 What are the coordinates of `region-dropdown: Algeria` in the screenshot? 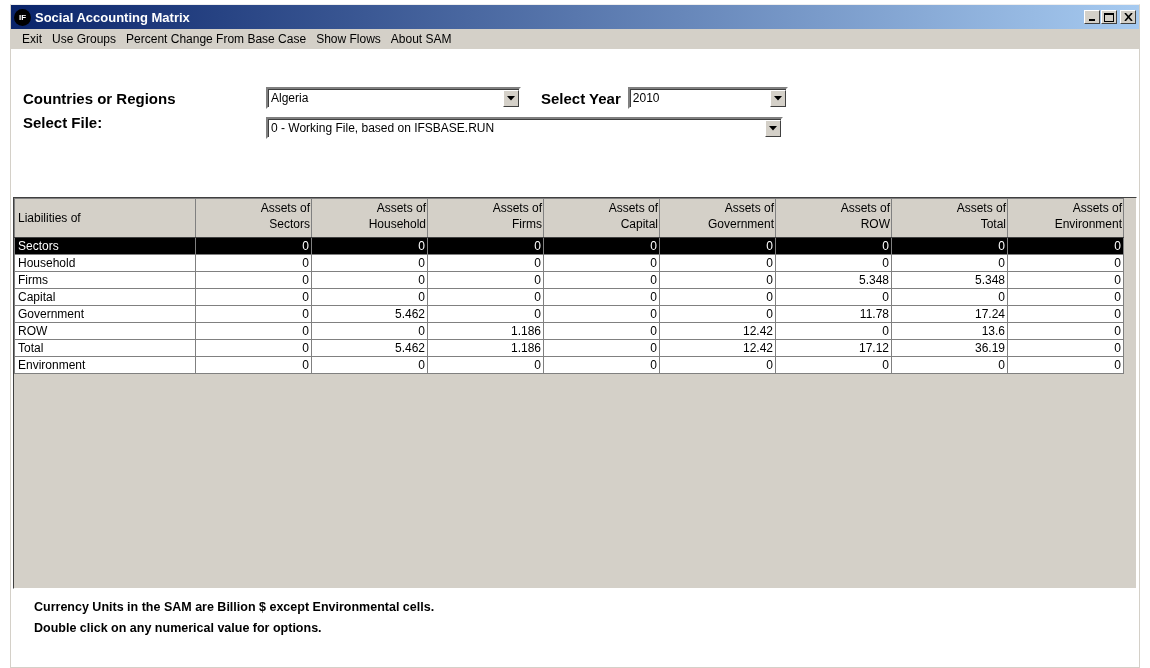 It's located at (393, 98).